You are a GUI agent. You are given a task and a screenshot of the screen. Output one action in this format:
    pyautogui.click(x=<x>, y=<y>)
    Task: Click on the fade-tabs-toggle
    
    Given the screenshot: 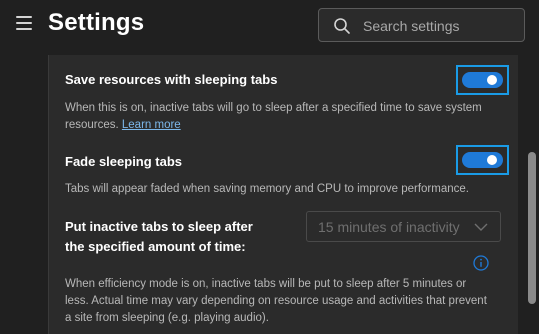 What is the action you would take?
    pyautogui.click(x=482, y=160)
    